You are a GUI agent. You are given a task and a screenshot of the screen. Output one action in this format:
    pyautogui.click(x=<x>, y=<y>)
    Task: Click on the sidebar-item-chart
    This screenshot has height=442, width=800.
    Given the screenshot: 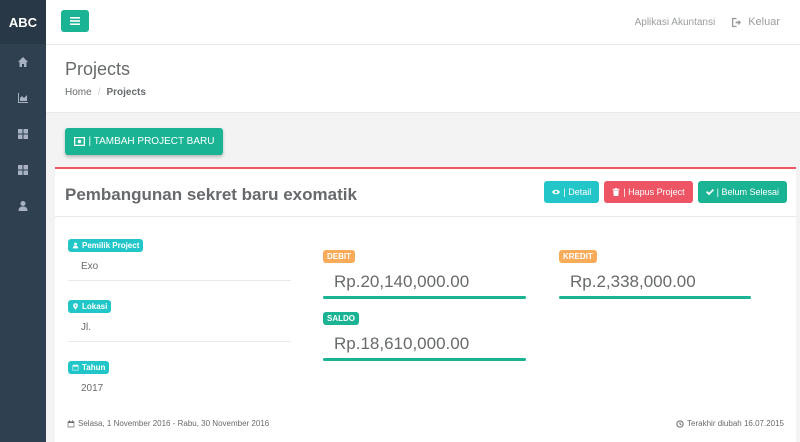 What is the action you would take?
    pyautogui.click(x=23, y=98)
    